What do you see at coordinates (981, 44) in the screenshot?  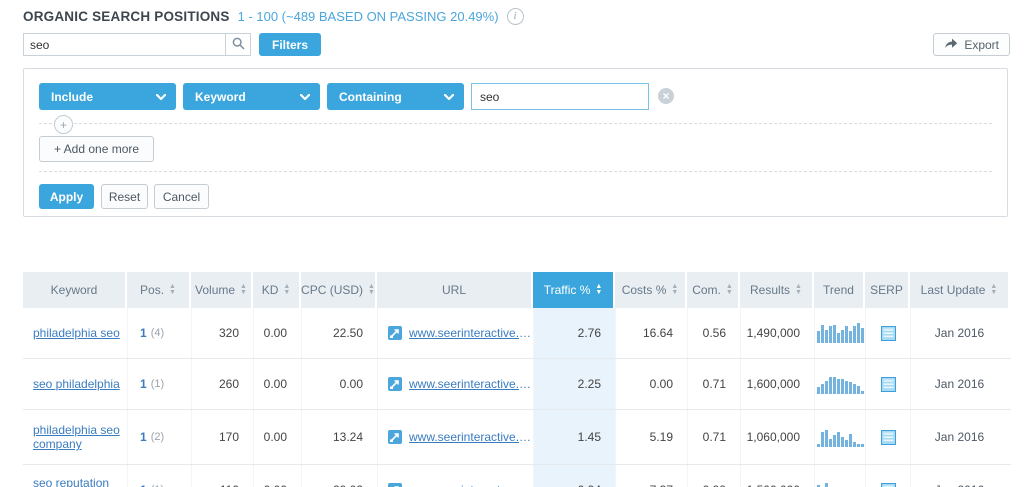 I see `export-label: Export` at bounding box center [981, 44].